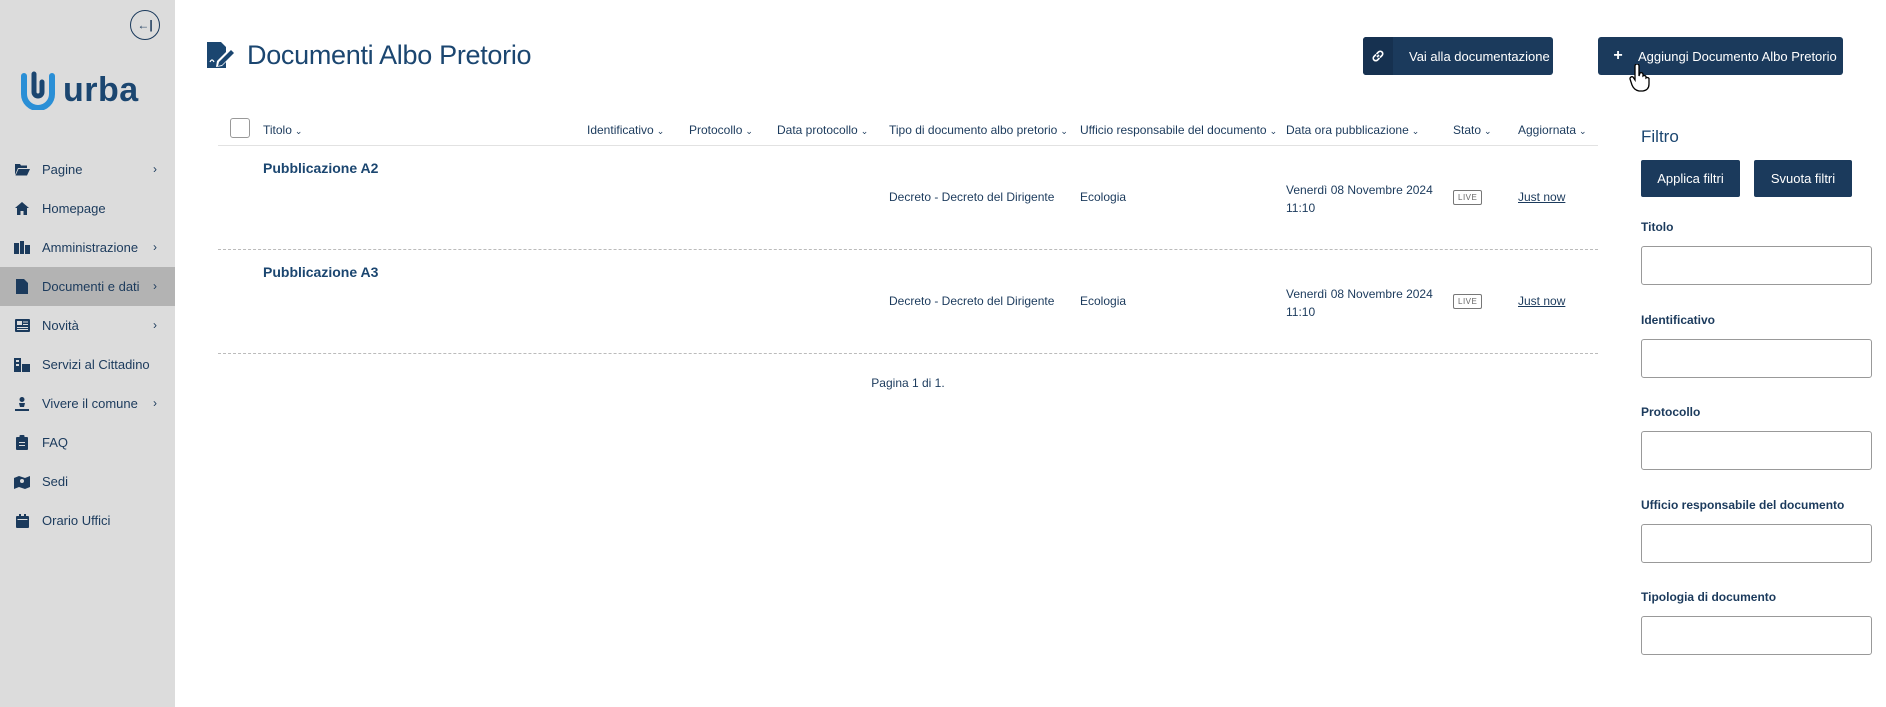  Describe the element at coordinates (101, 89) in the screenshot. I see `logo-text: urba` at that location.